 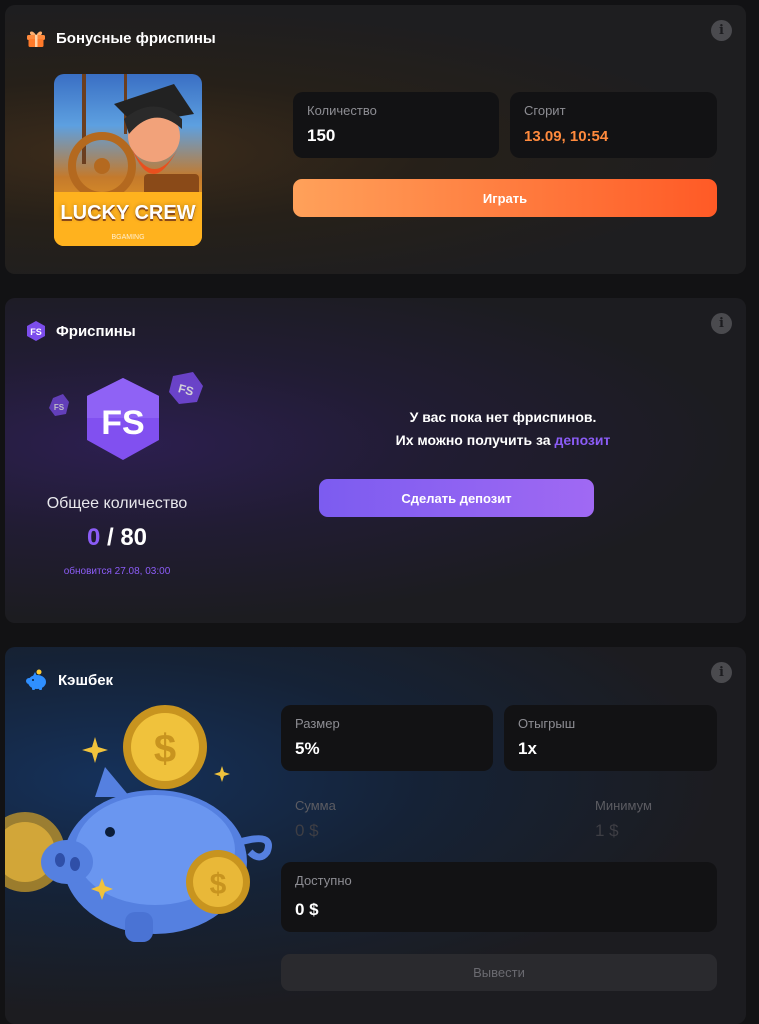 I want to click on deposit-link: депозит, so click(x=582, y=440).